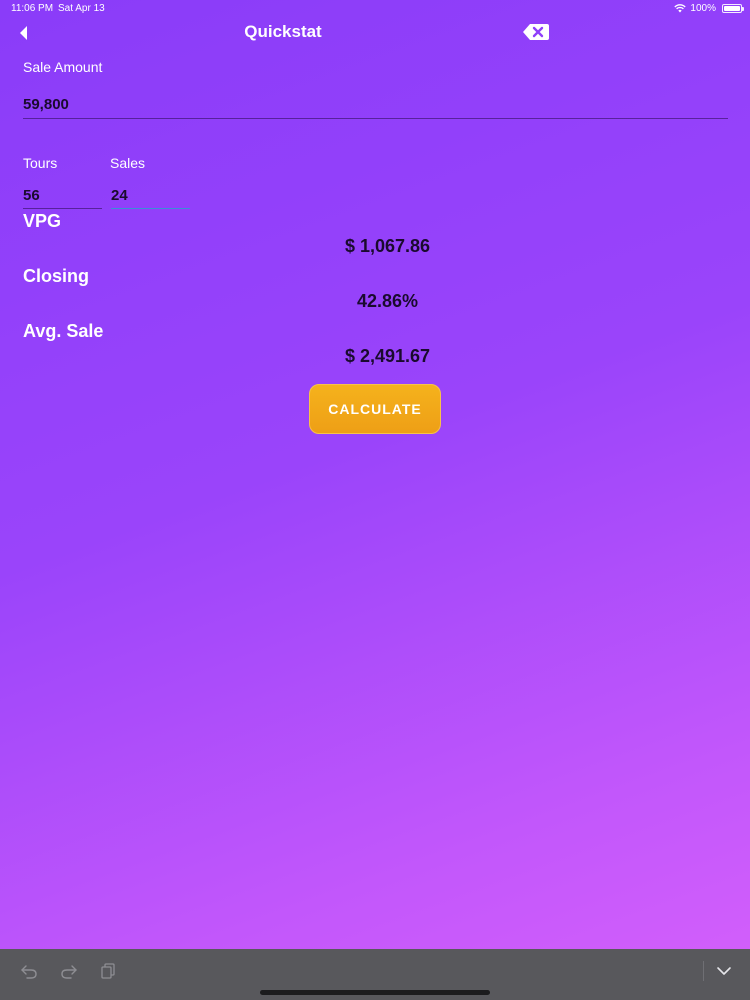 The height and width of the screenshot is (1000, 750). Describe the element at coordinates (62, 208) in the screenshot. I see `tours-underline` at that location.